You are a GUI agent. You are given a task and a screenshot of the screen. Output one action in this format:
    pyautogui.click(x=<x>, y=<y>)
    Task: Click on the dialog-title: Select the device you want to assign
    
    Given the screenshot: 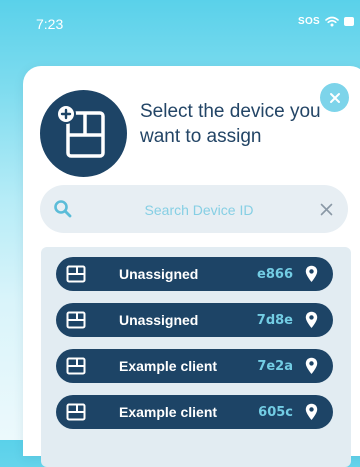 What is the action you would take?
    pyautogui.click(x=230, y=124)
    